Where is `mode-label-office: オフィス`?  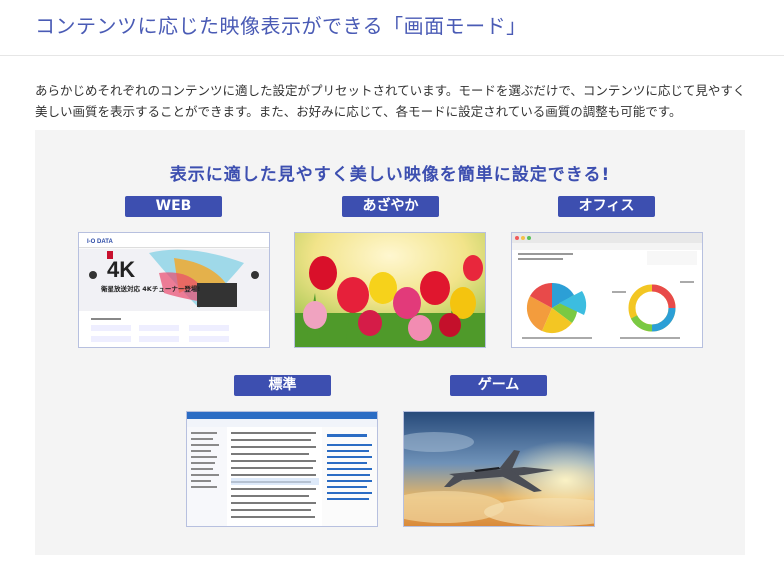
mode-label-office: オフィス is located at coordinates (606, 206).